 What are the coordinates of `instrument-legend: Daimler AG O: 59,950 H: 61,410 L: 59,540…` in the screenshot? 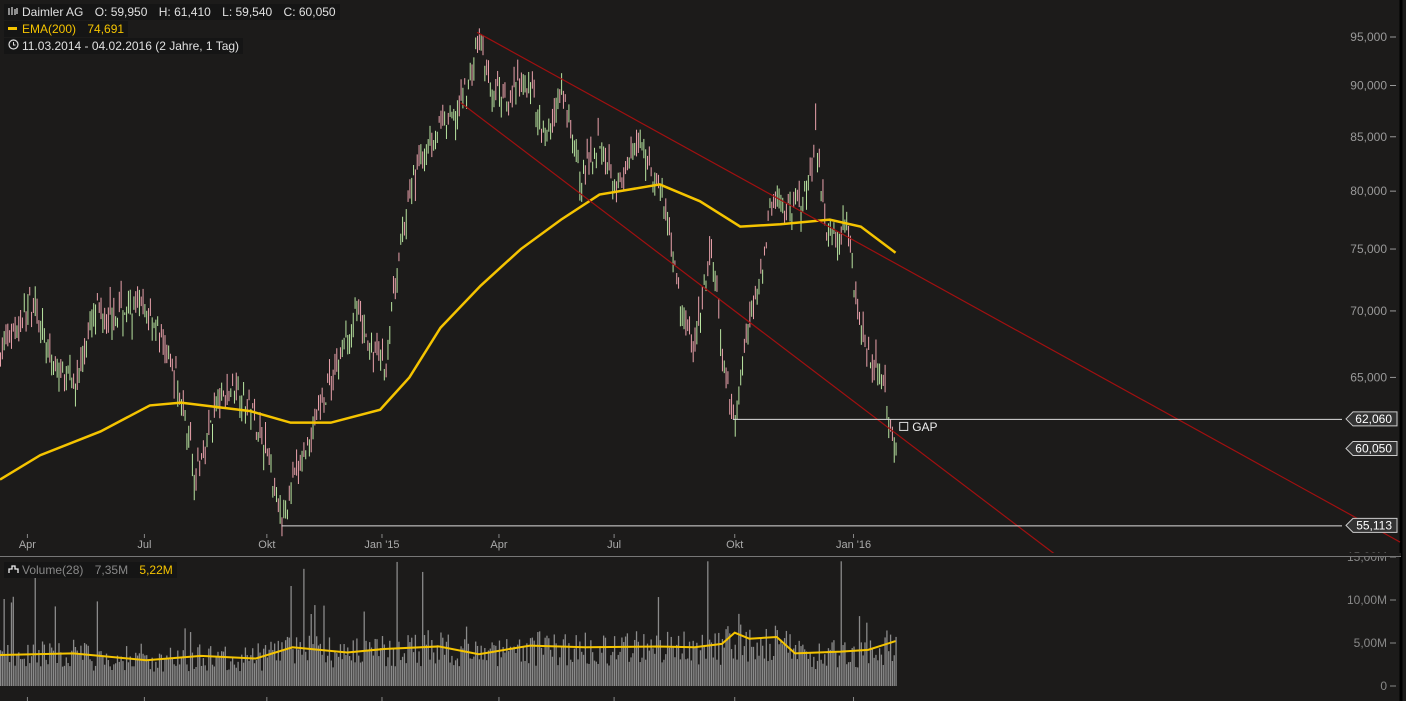 It's located at (172, 12).